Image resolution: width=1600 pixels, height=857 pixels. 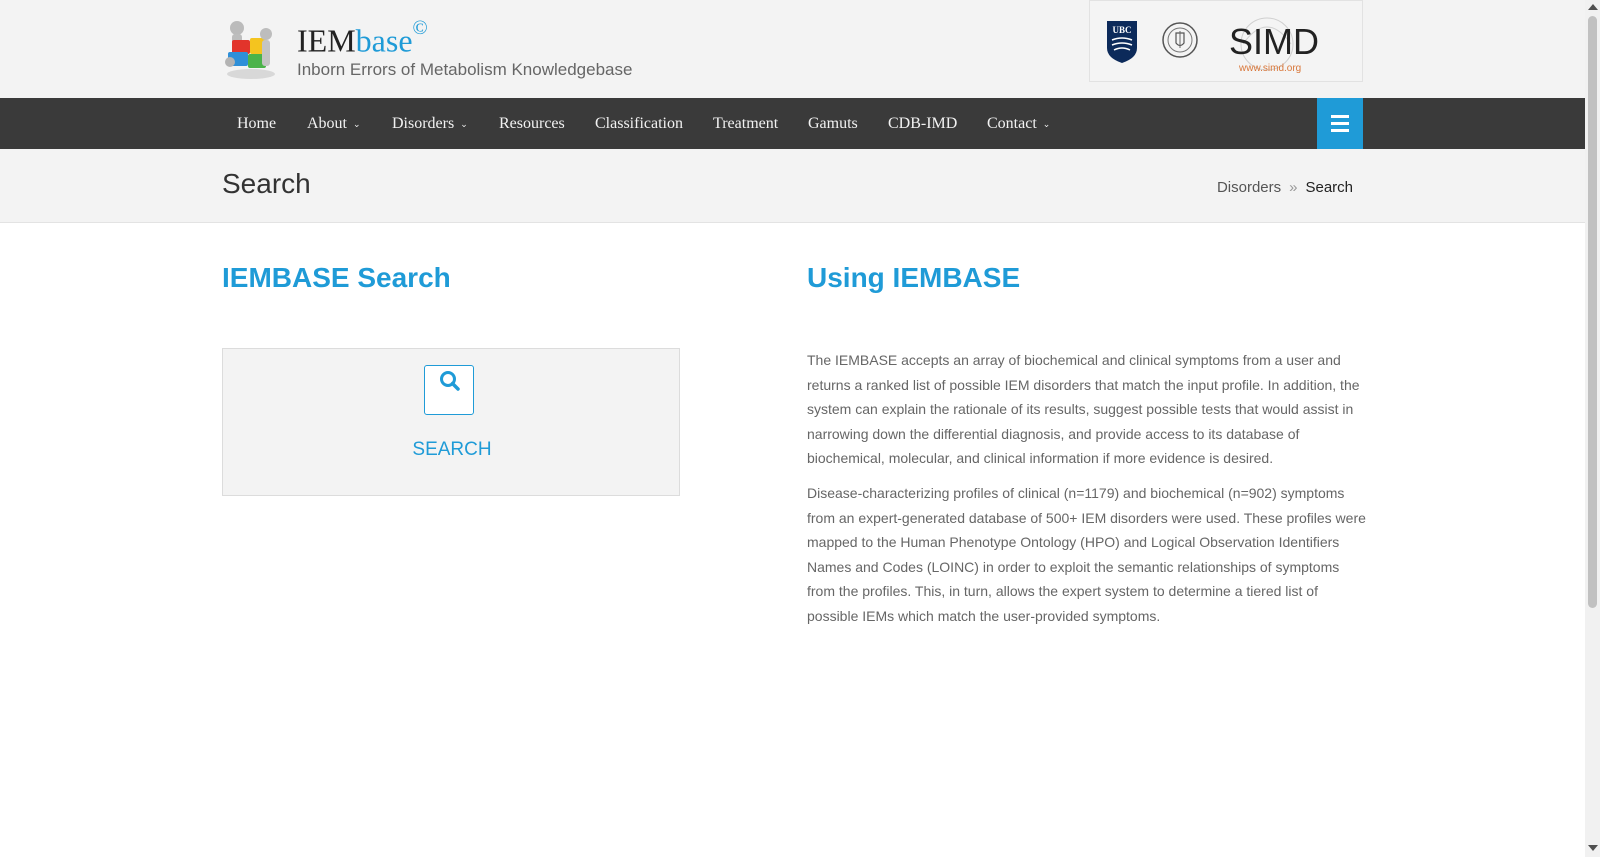 I want to click on menu-toggle-button, so click(x=1340, y=123).